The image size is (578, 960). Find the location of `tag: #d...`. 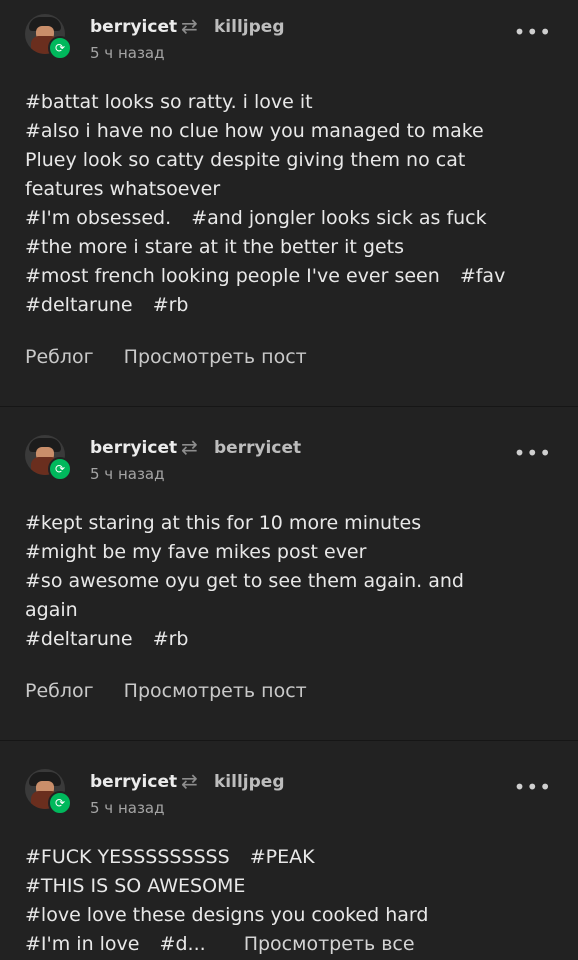

tag: #d... is located at coordinates (183, 944).